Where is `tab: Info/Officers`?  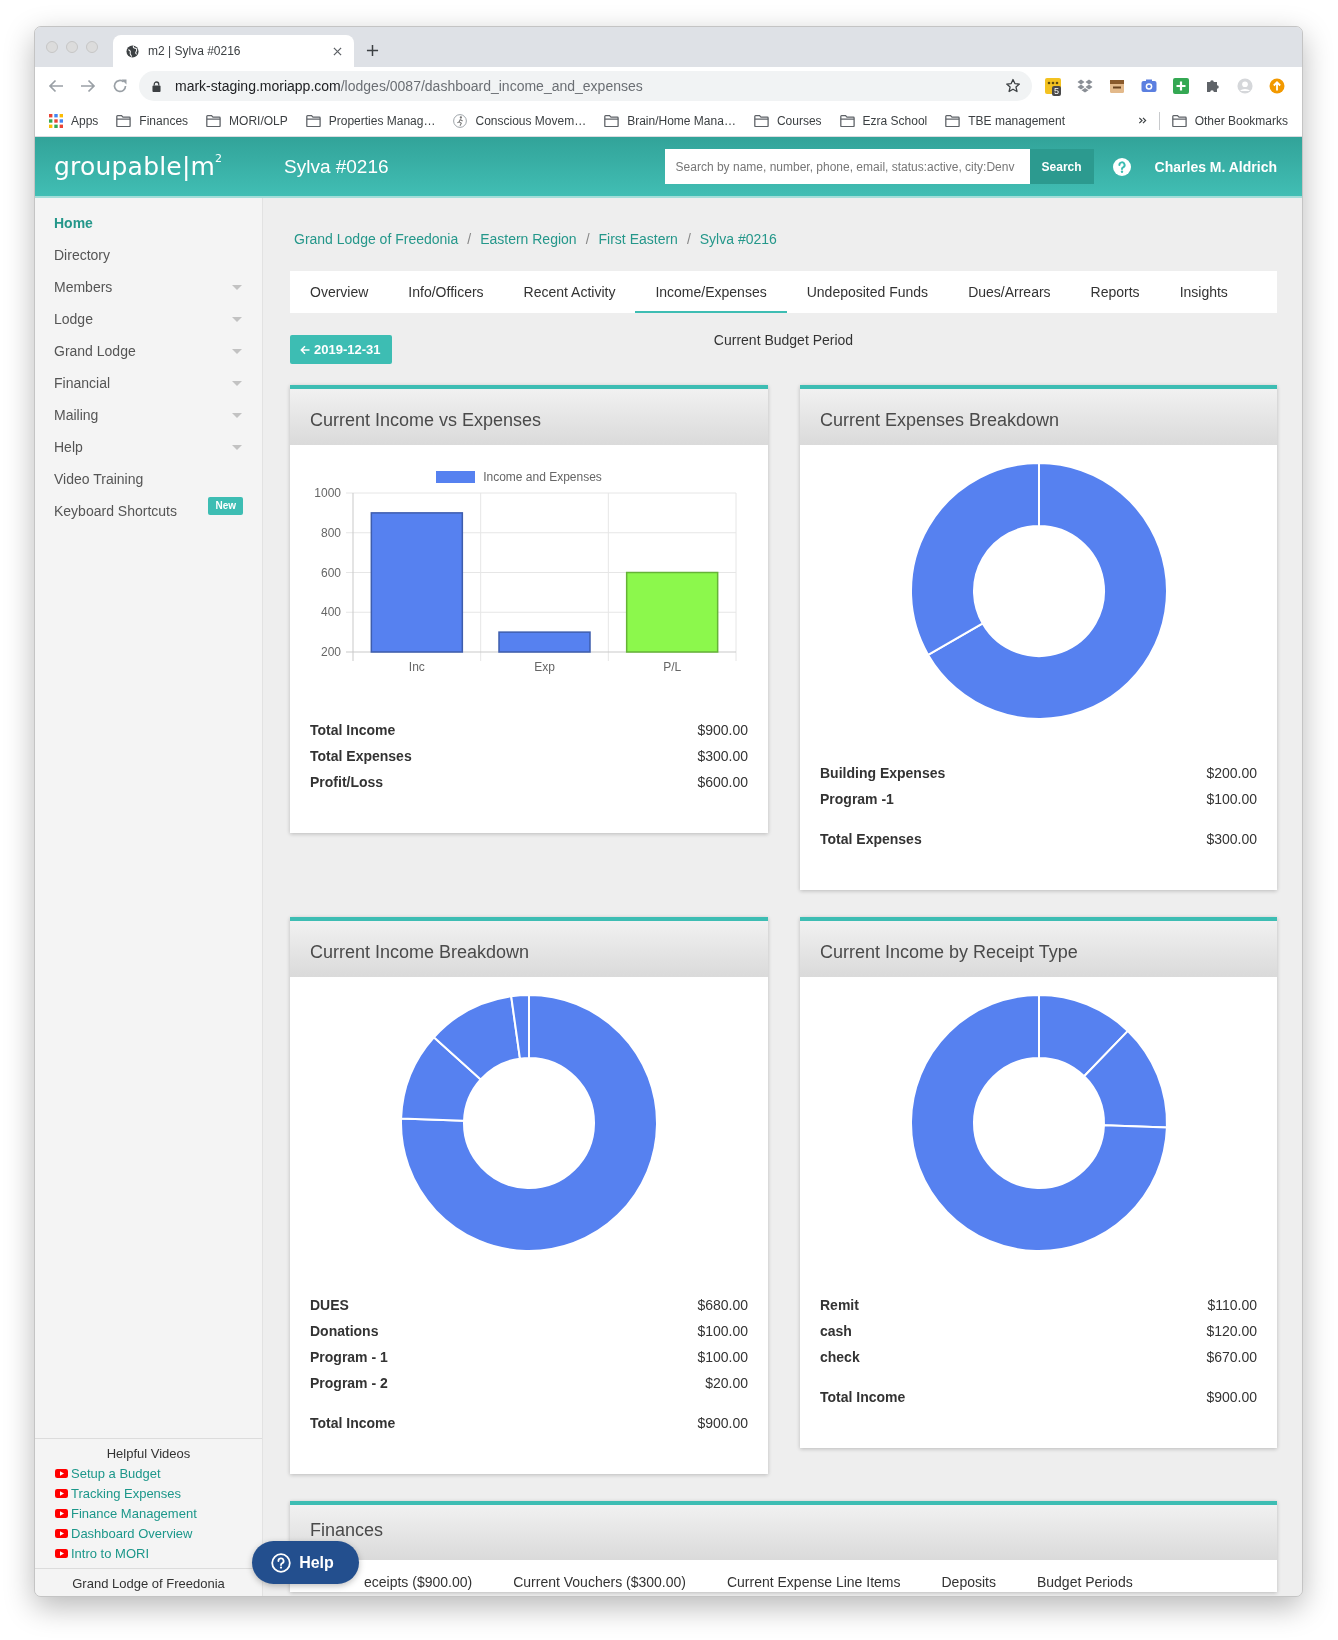 tab: Info/Officers is located at coordinates (446, 292).